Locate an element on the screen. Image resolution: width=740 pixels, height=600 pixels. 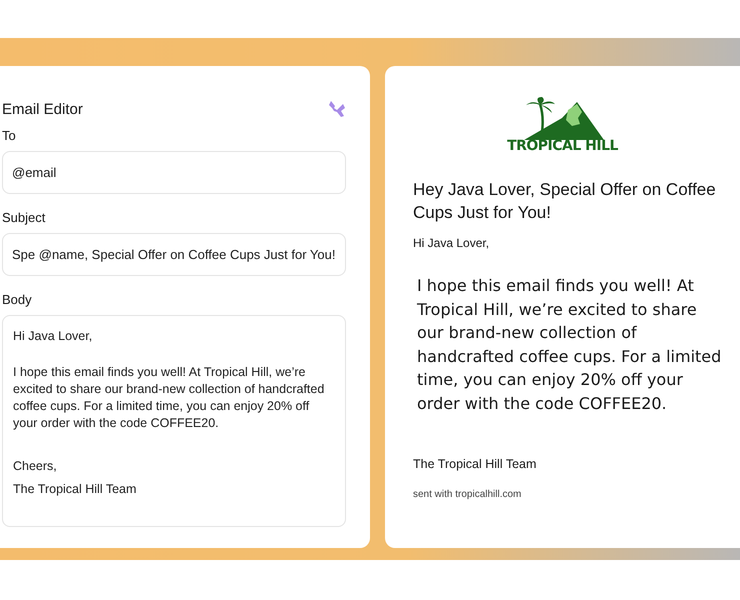
body-text: The Tropical Hill Team is located at coordinates (75, 489).